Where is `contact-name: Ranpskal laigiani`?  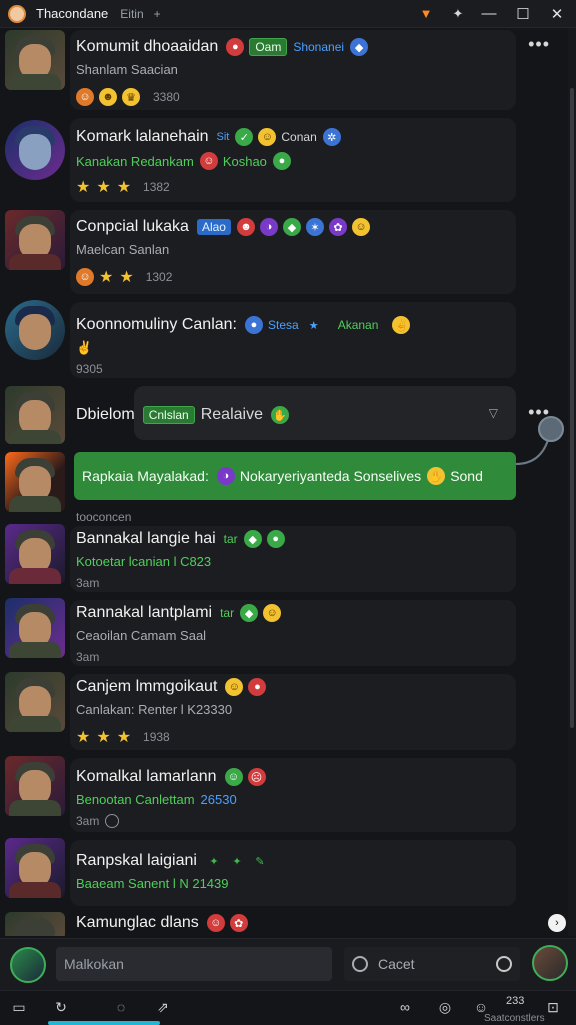 contact-name: Ranpskal laigiani is located at coordinates (136, 860).